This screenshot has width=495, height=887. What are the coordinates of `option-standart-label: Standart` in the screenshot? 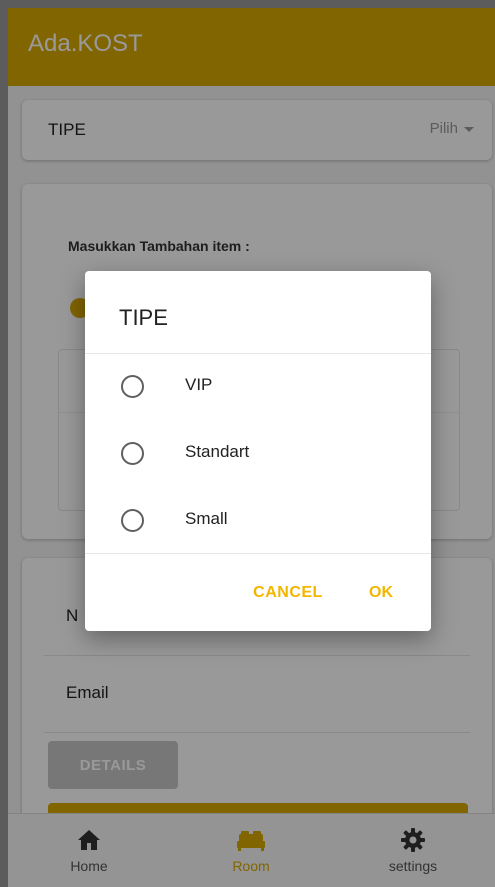 It's located at (217, 451).